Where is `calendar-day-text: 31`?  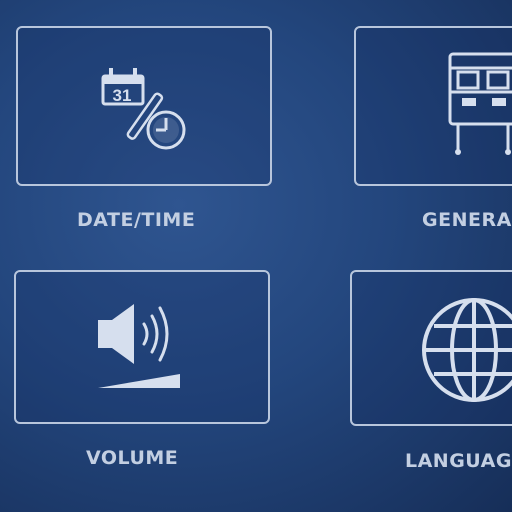 calendar-day-text: 31 is located at coordinates (122, 95).